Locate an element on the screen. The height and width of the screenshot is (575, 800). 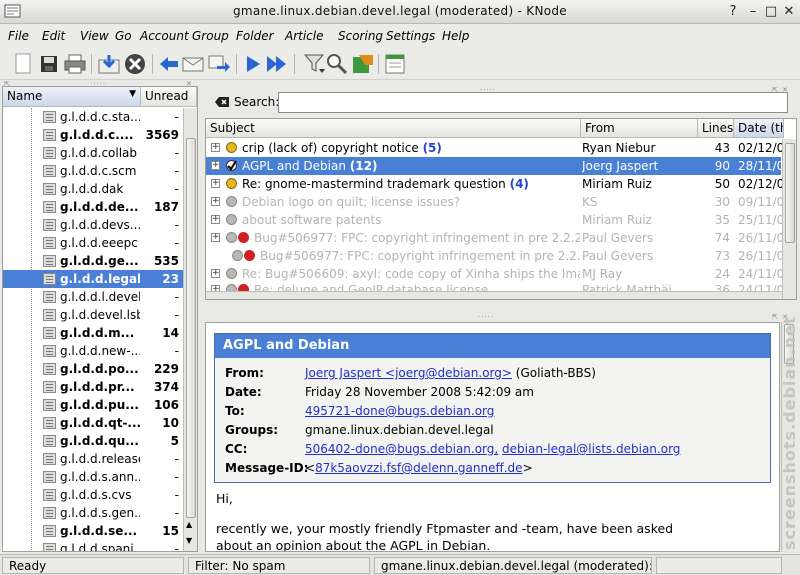
get-new-articles-icon is located at coordinates (109, 64).